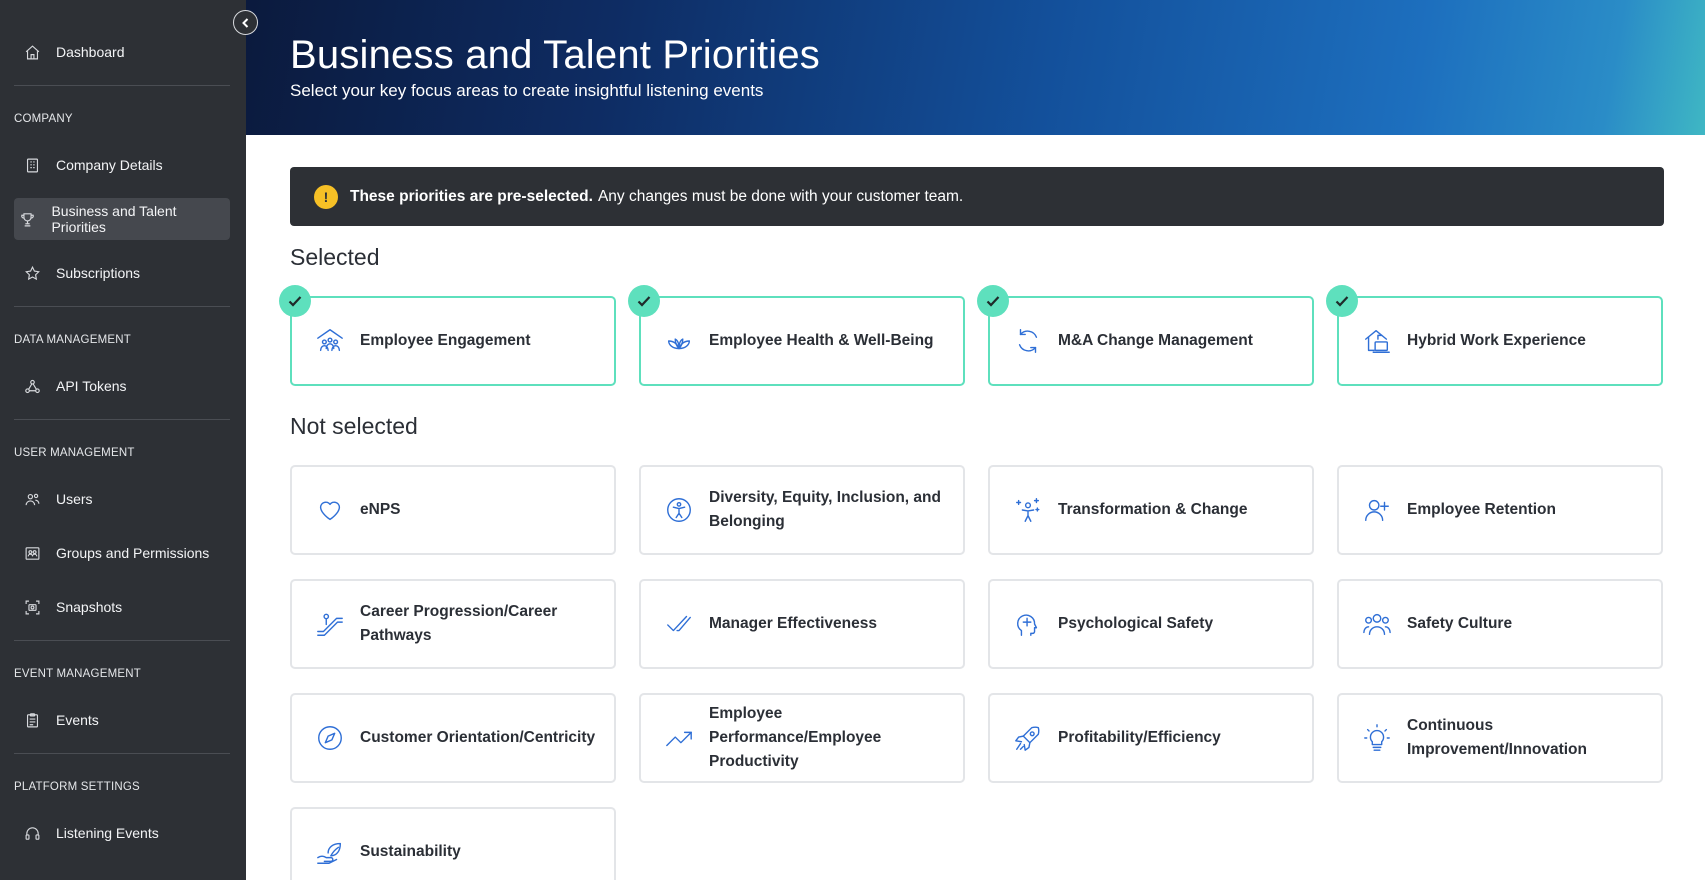 Image resolution: width=1705 pixels, height=880 pixels. Describe the element at coordinates (91, 386) in the screenshot. I see `sidebar-item-label: API Tokens` at that location.